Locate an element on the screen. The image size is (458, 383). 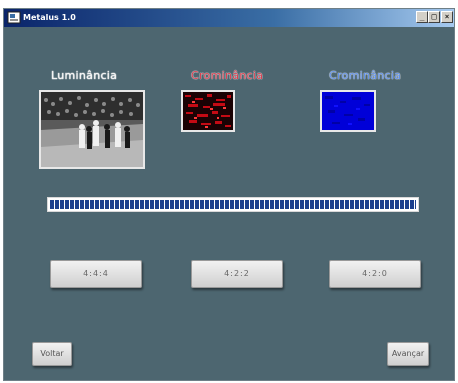
sampling-422-button: 4:2:2 is located at coordinates (237, 274).